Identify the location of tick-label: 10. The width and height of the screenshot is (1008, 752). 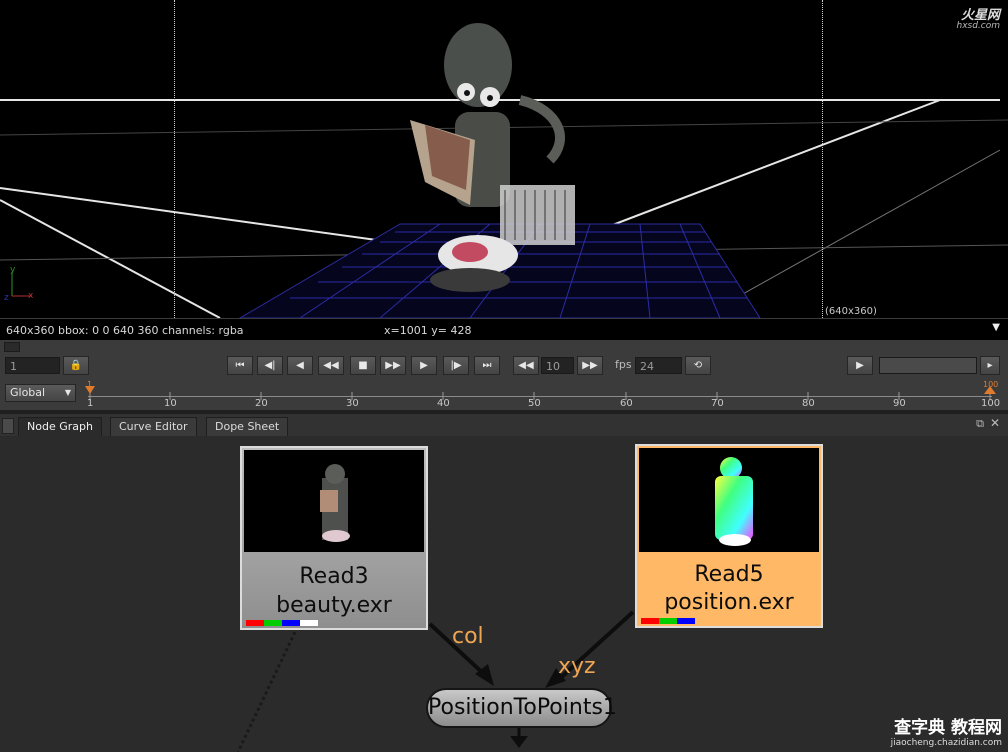
(170, 403).